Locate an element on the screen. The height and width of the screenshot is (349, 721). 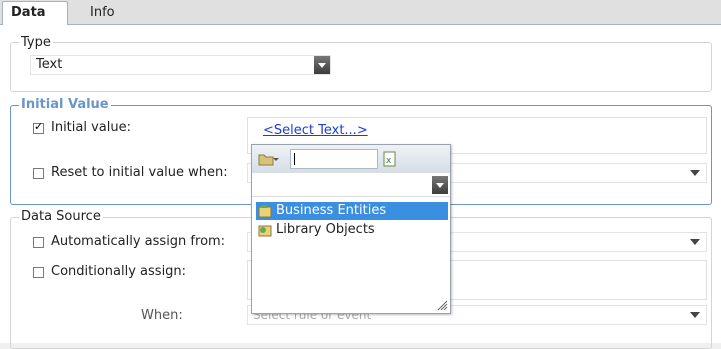
tab-bar: Data Flow Info is located at coordinates (360, 21).